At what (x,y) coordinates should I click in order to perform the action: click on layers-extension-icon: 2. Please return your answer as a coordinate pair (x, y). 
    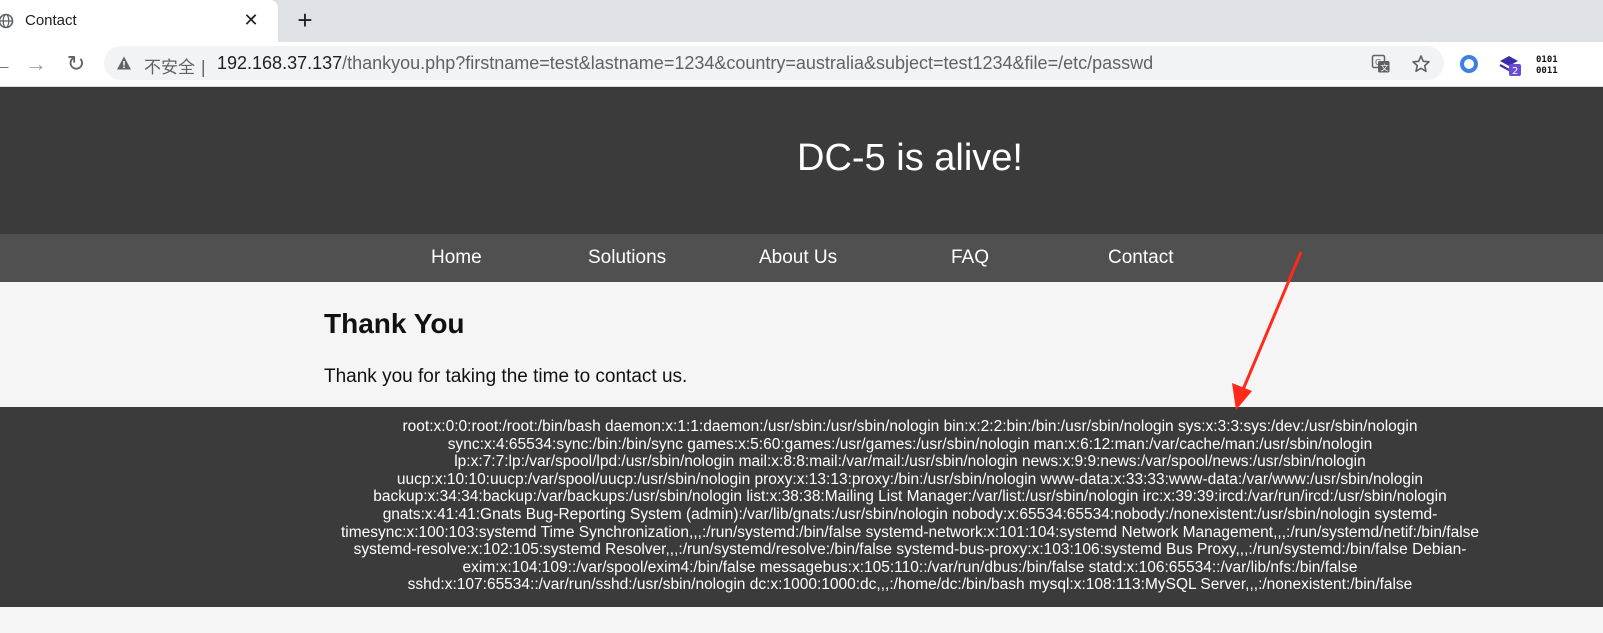
    Looking at the image, I should click on (1509, 64).